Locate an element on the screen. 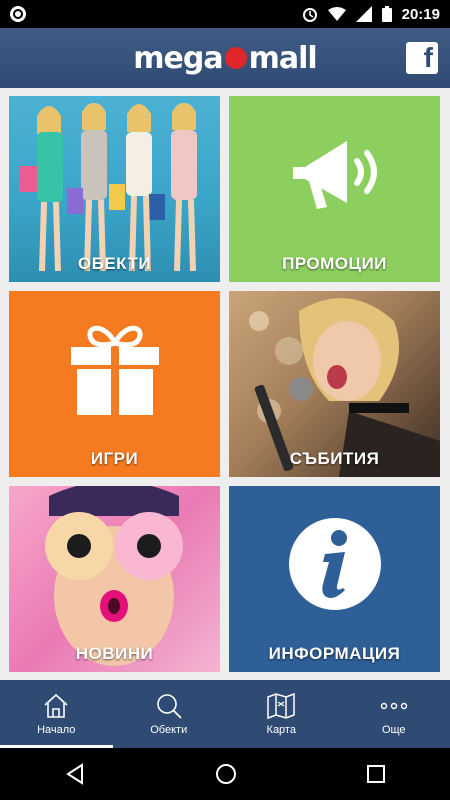 Image resolution: width=450 pixels, height=800 pixels. info-icon is located at coordinates (334, 564).